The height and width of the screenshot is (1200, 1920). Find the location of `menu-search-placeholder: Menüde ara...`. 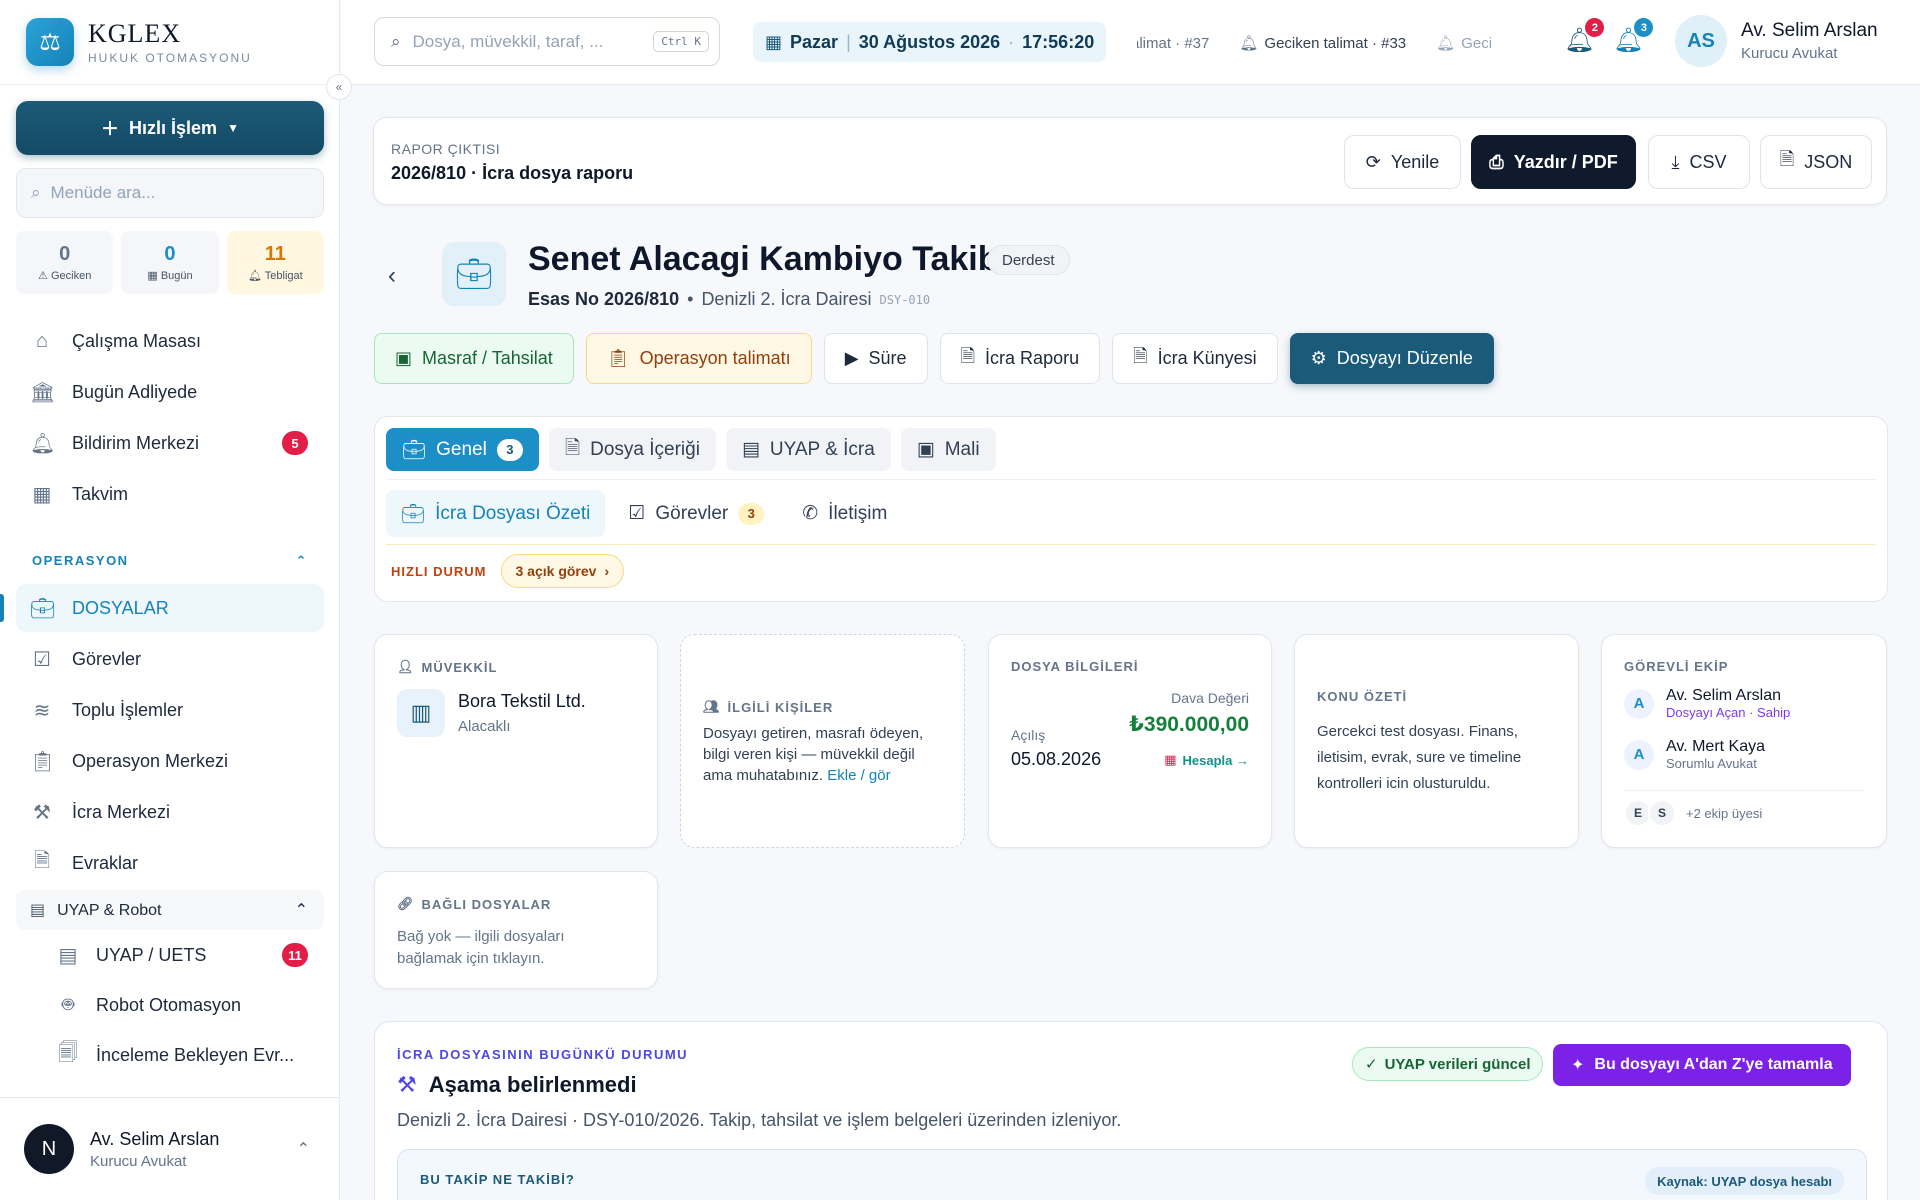

menu-search-placeholder: Menüde ara... is located at coordinates (103, 192).